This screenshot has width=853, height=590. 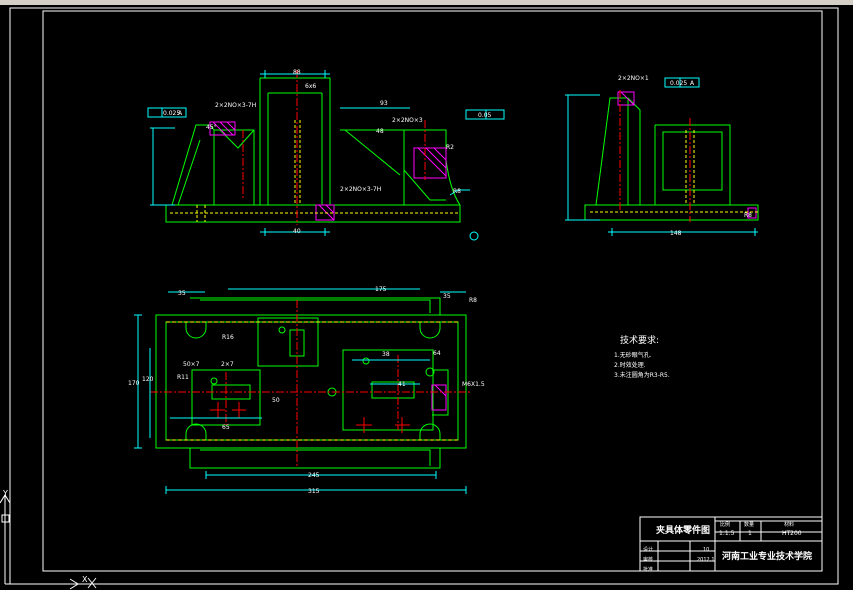 What do you see at coordinates (314, 491) in the screenshot?
I see `dim-plan-315: 315` at bounding box center [314, 491].